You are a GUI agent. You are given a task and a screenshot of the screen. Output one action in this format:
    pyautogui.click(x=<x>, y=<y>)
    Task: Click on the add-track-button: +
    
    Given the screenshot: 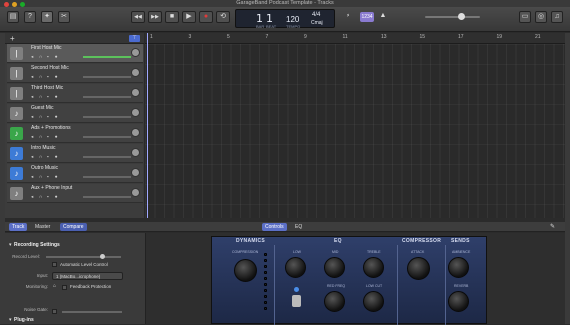 What is the action you would take?
    pyautogui.click(x=12, y=38)
    